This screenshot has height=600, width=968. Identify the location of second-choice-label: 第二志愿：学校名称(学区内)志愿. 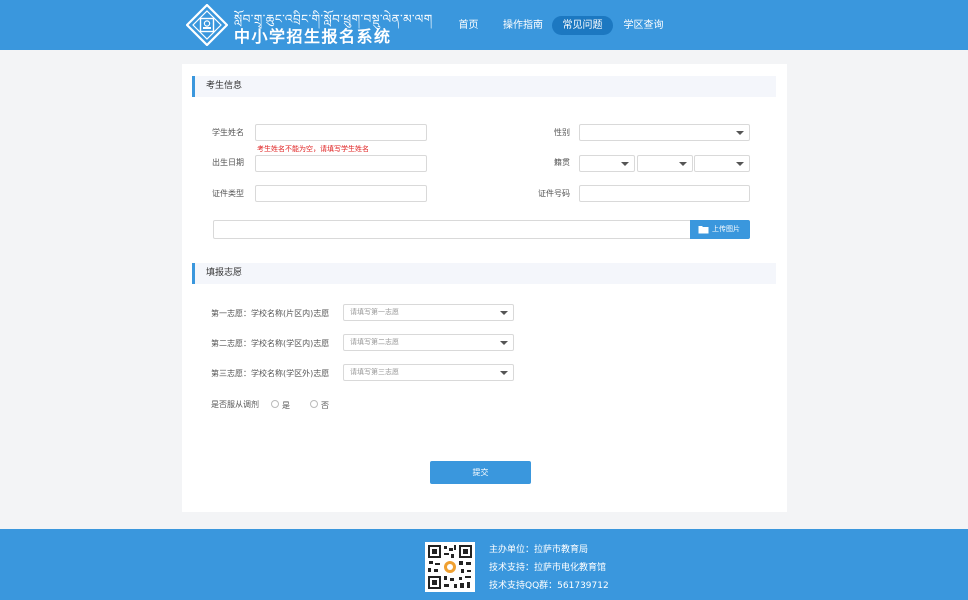
(270, 343).